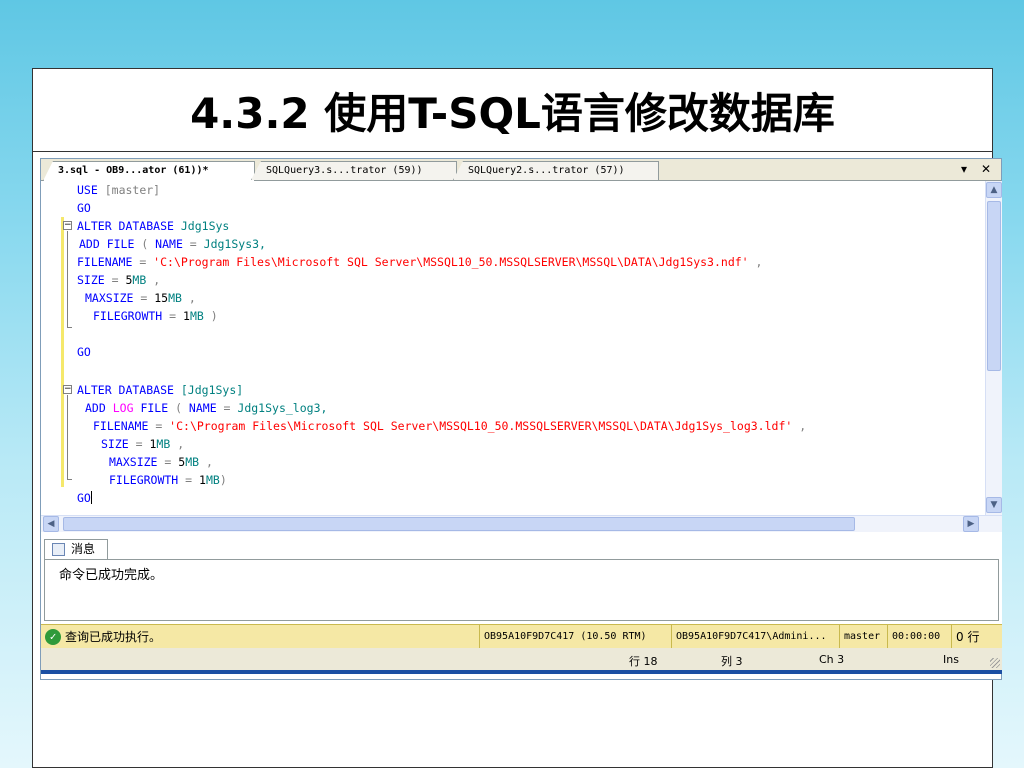 This screenshot has width=1024, height=768. I want to click on status-time: 00:00:00, so click(919, 637).